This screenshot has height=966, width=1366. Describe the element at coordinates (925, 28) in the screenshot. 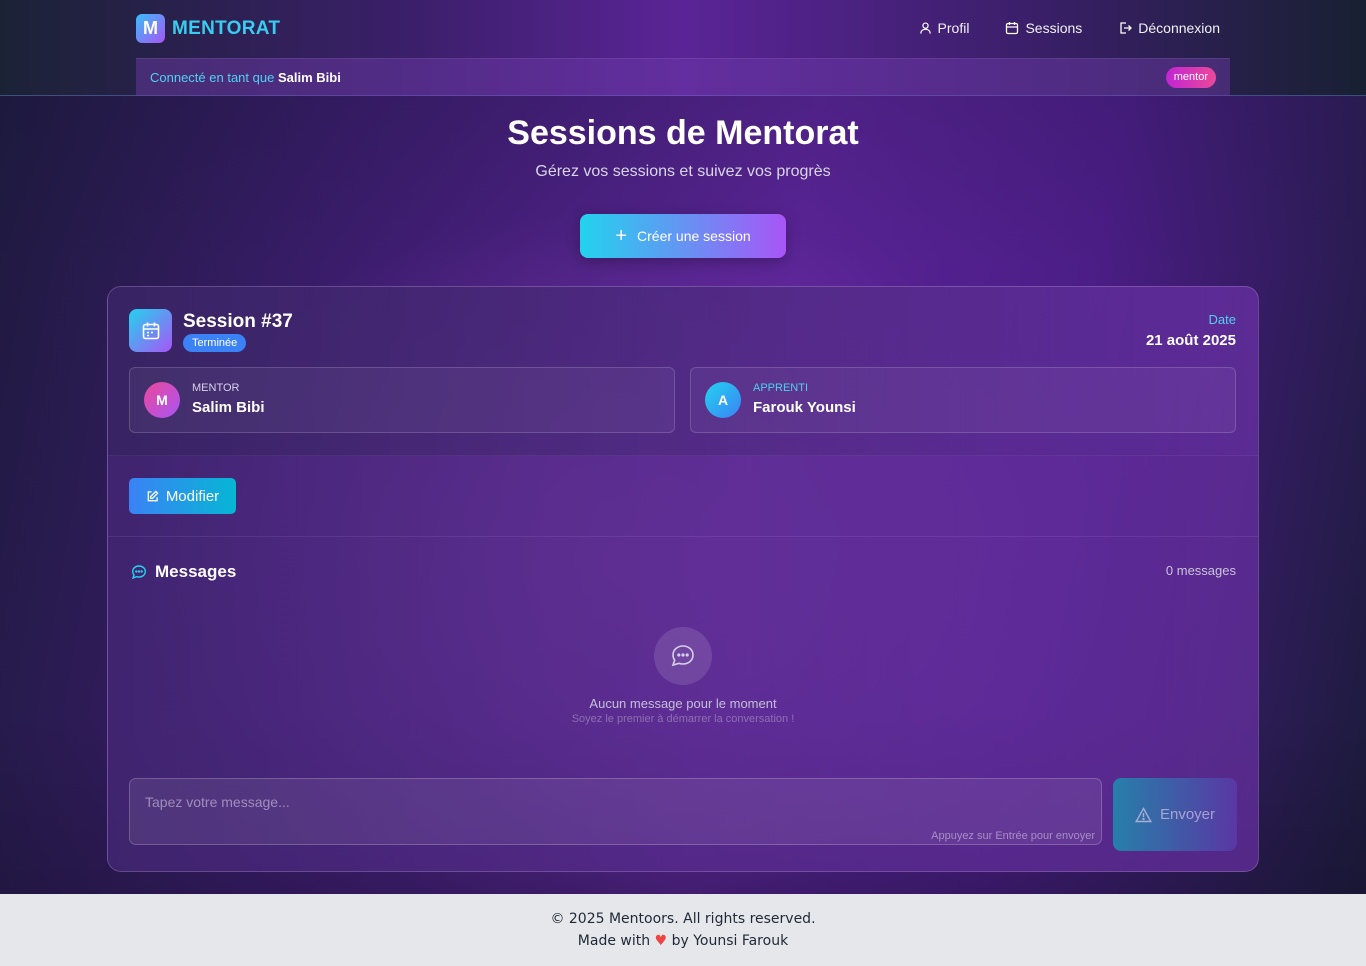

I see `user-icon` at that location.